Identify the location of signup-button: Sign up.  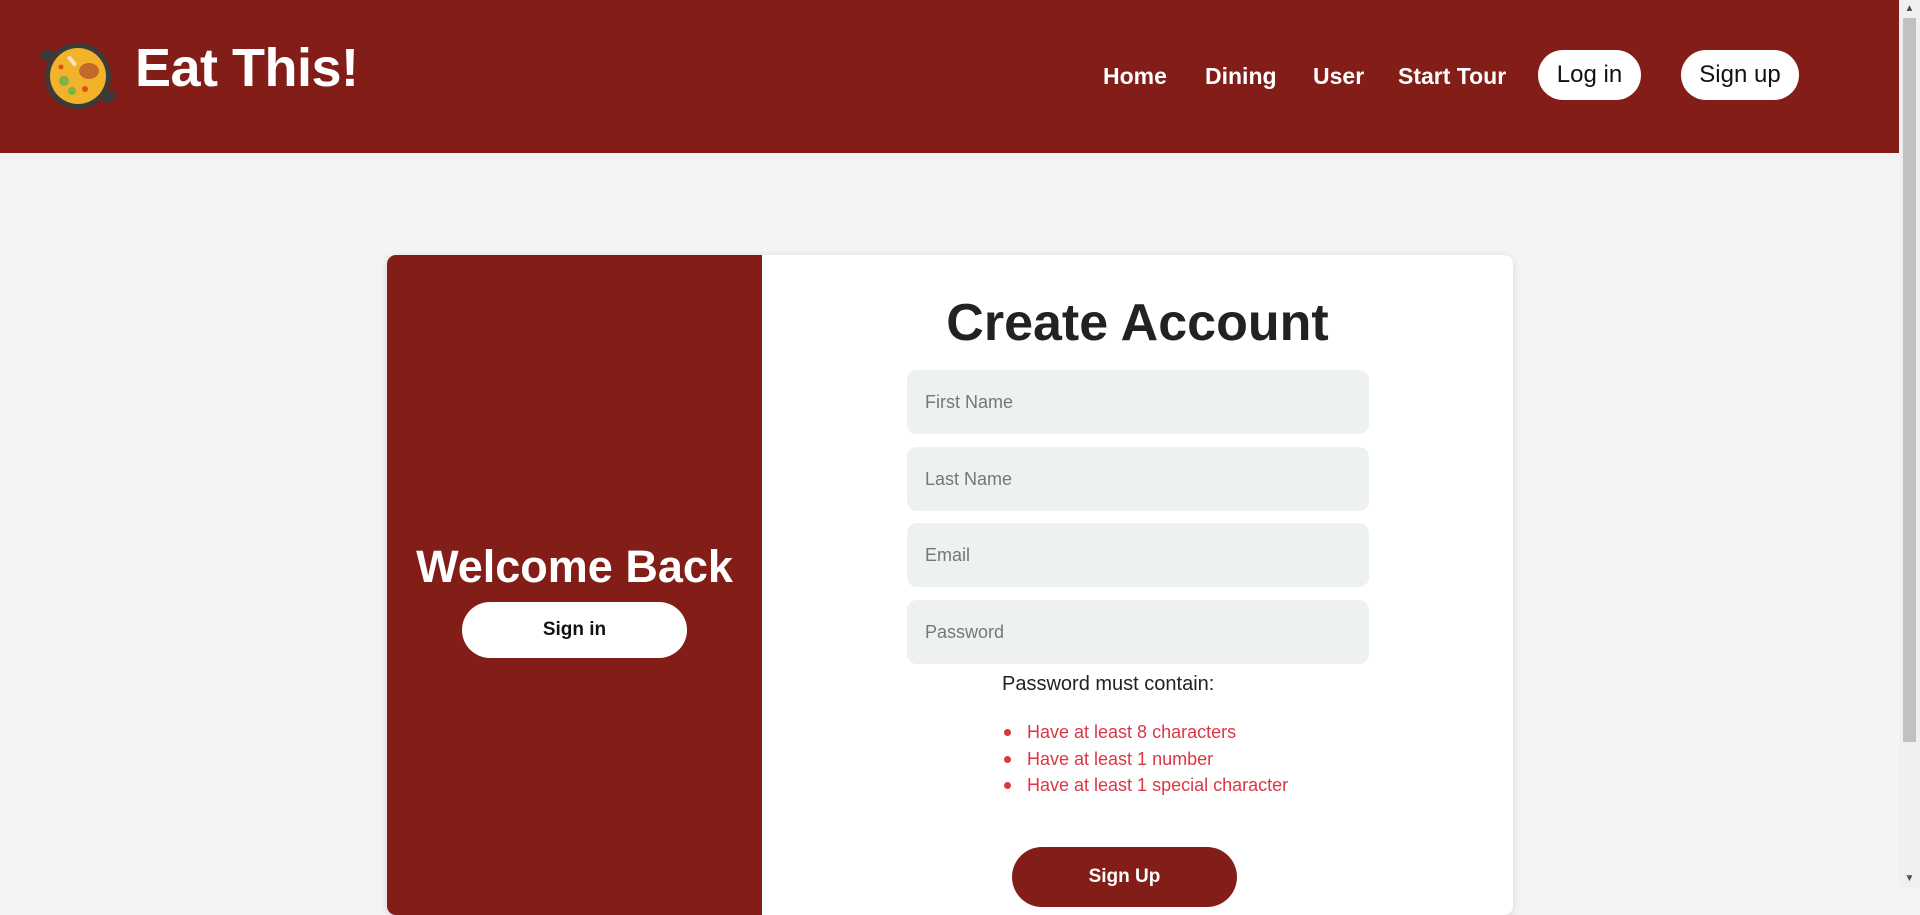
(1740, 75).